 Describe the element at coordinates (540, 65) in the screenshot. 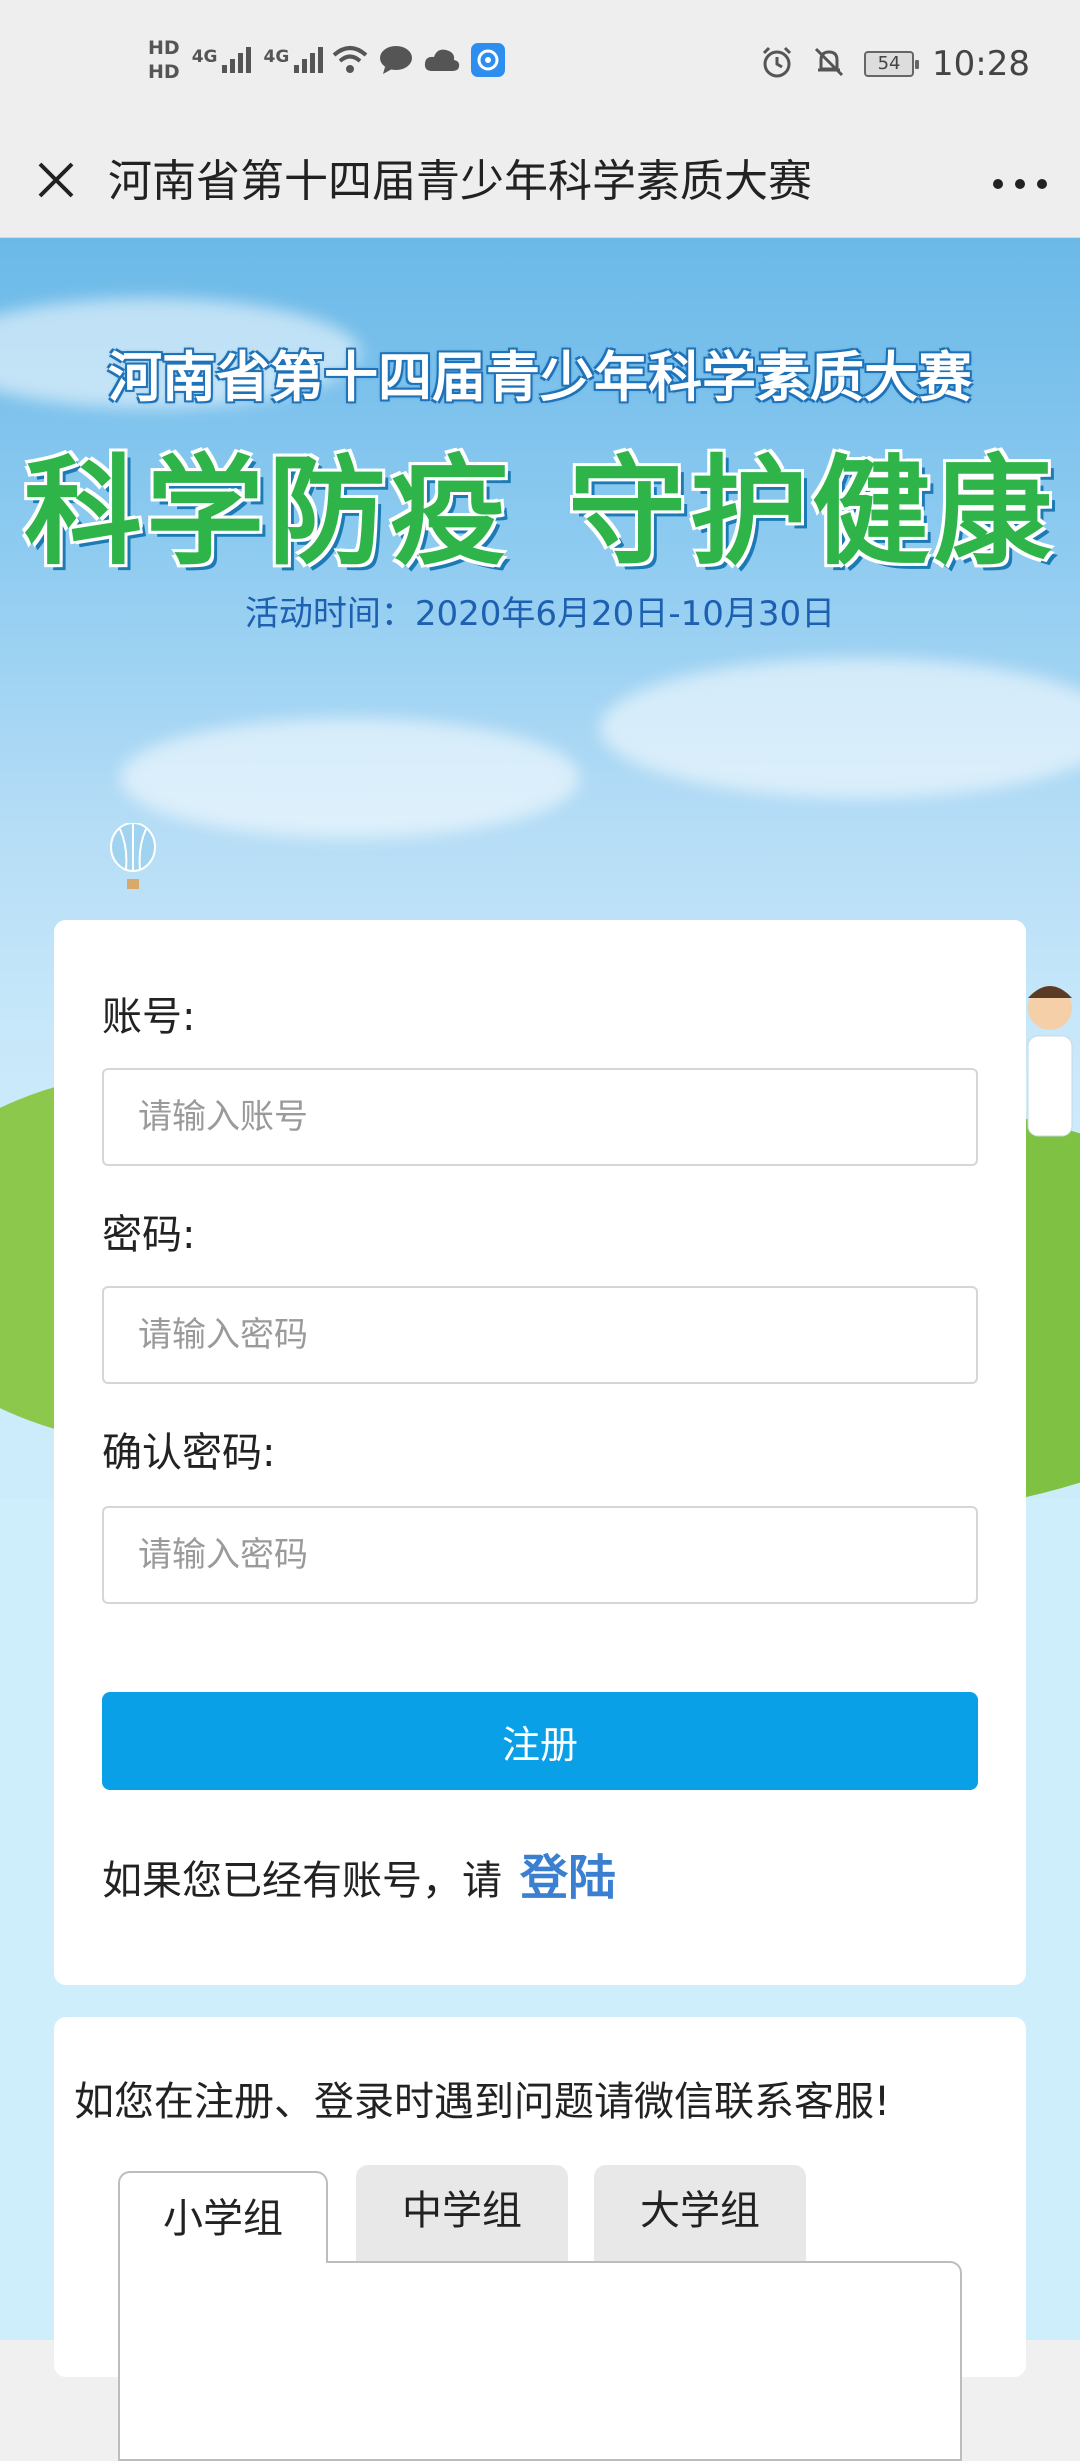

I see `status-bar: HD HD 4G 4G 54 10:28` at that location.